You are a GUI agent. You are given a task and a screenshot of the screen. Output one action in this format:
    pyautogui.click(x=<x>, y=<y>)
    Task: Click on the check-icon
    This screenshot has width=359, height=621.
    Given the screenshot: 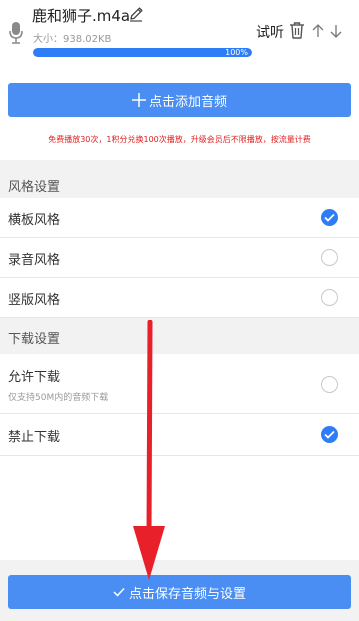 What is the action you would take?
    pyautogui.click(x=119, y=592)
    